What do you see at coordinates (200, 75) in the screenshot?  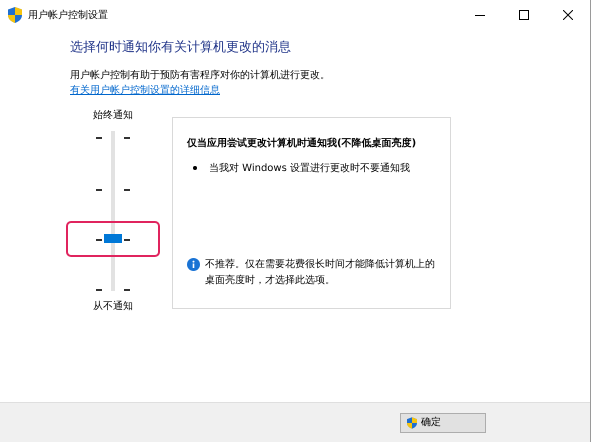 I see `description-text: 用户帐户控制有助于预防有害程序对你的计算机进行更改。` at bounding box center [200, 75].